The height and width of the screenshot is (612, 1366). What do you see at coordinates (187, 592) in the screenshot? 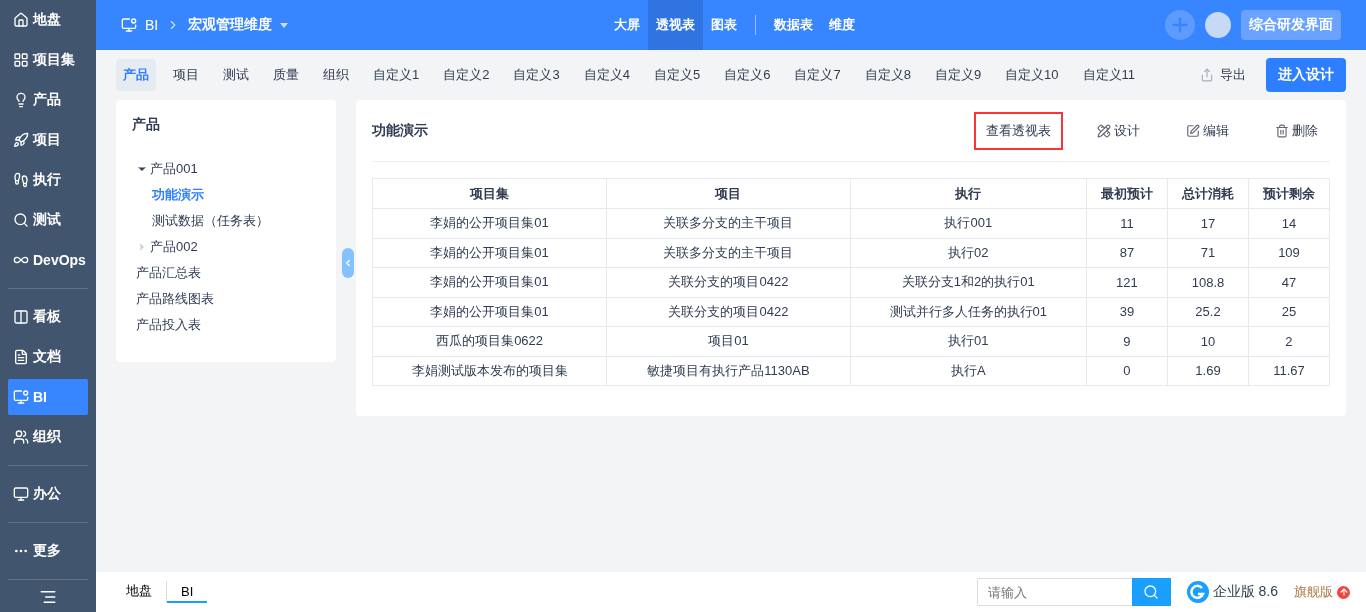
I see `footer-tab: BI` at bounding box center [187, 592].